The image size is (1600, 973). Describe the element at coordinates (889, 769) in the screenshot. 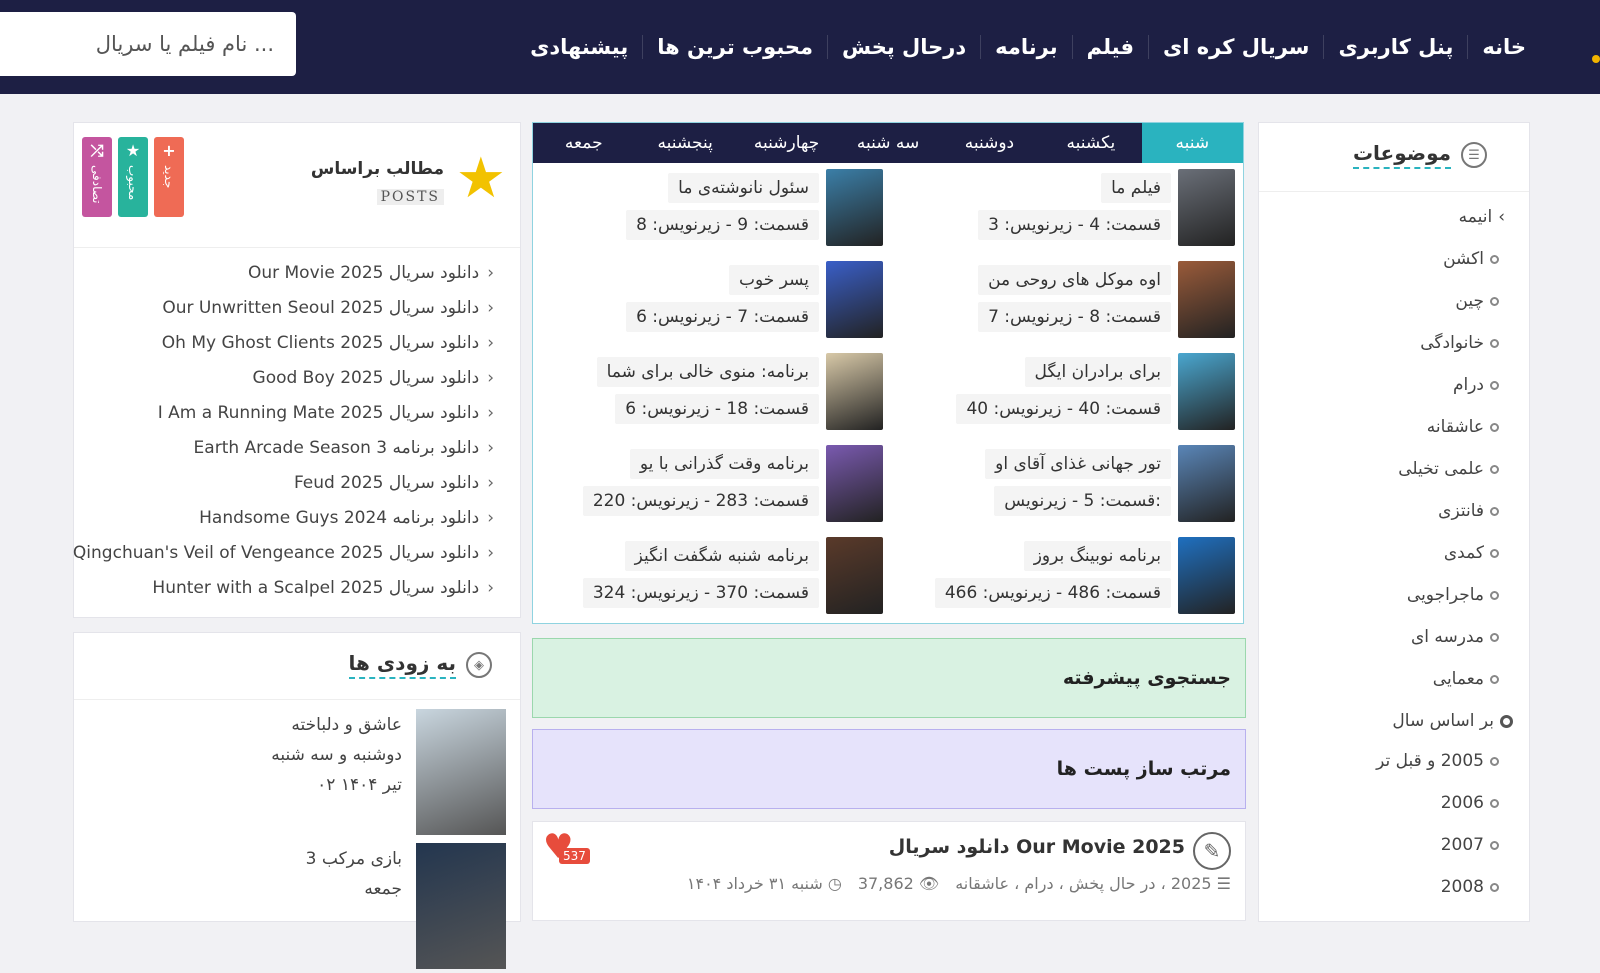

I see `post-sorter-button: مرتب ساز پست ها` at that location.